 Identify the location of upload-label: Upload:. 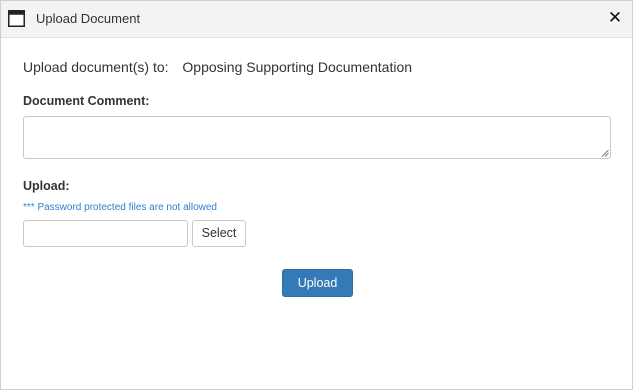
(46, 186).